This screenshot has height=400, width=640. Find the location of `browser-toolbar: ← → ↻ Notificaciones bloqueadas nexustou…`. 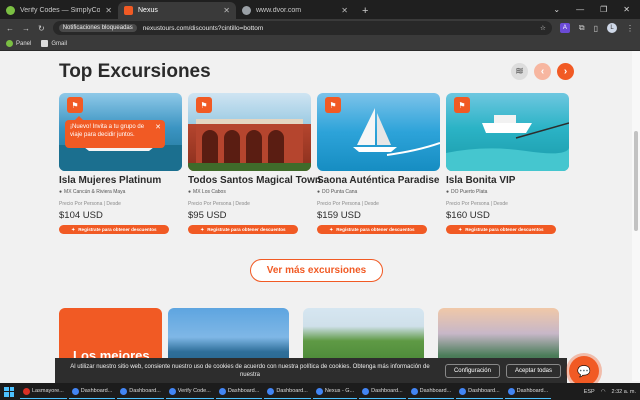

browser-toolbar: ← → ↻ Notificaciones bloqueadas nexustou… is located at coordinates (320, 28).